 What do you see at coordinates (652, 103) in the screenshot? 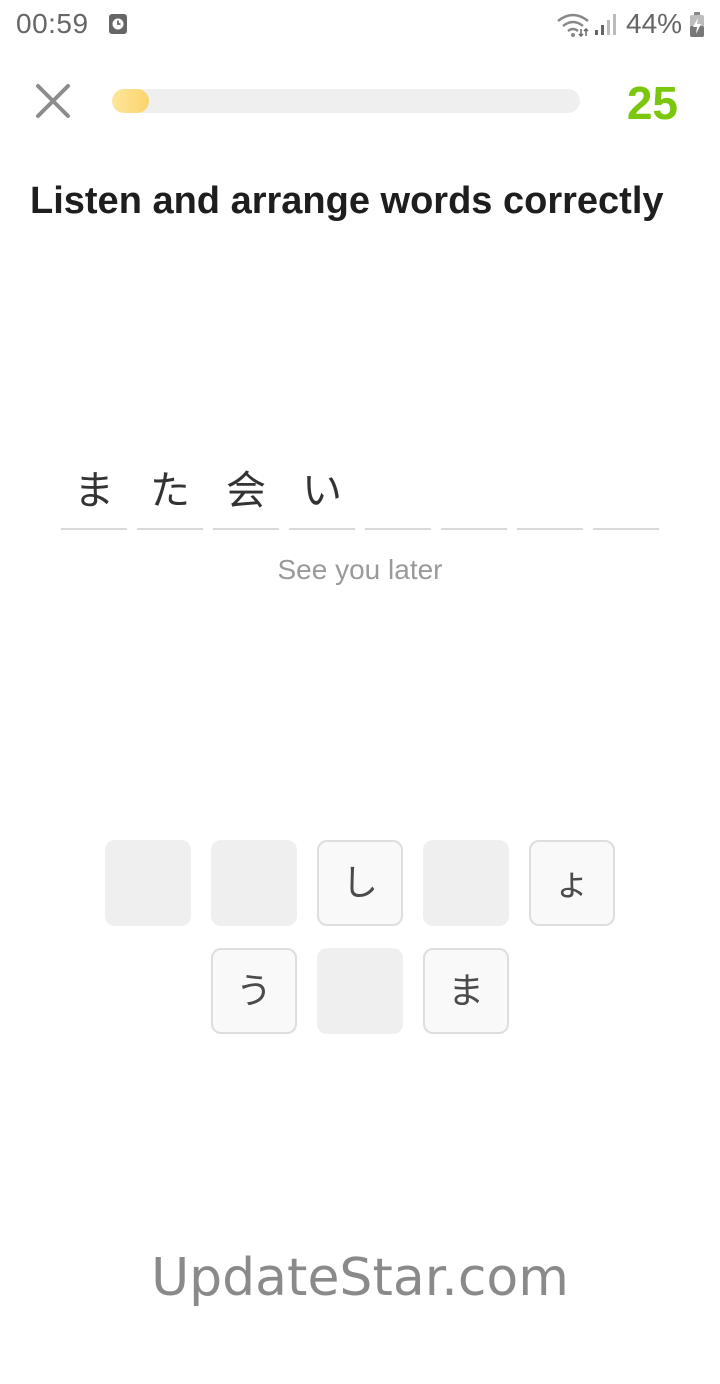
I see `score-counter: 25` at bounding box center [652, 103].